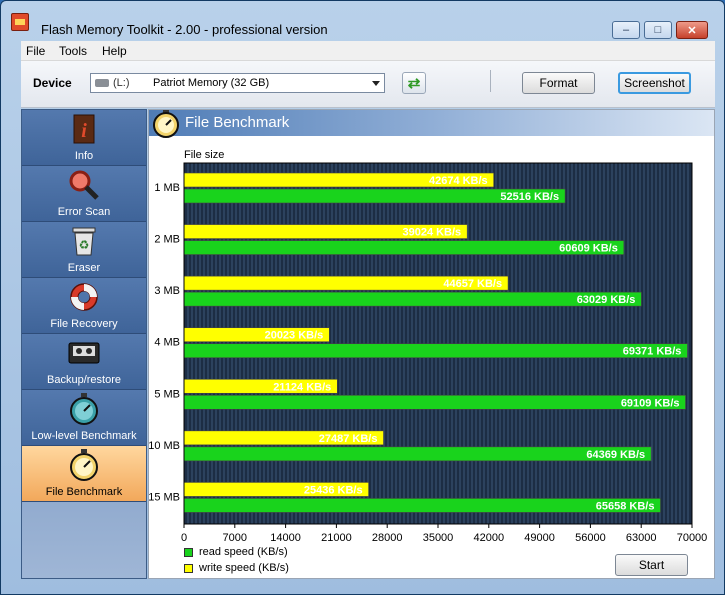  What do you see at coordinates (35, 51) in the screenshot?
I see `menu-file: File` at bounding box center [35, 51].